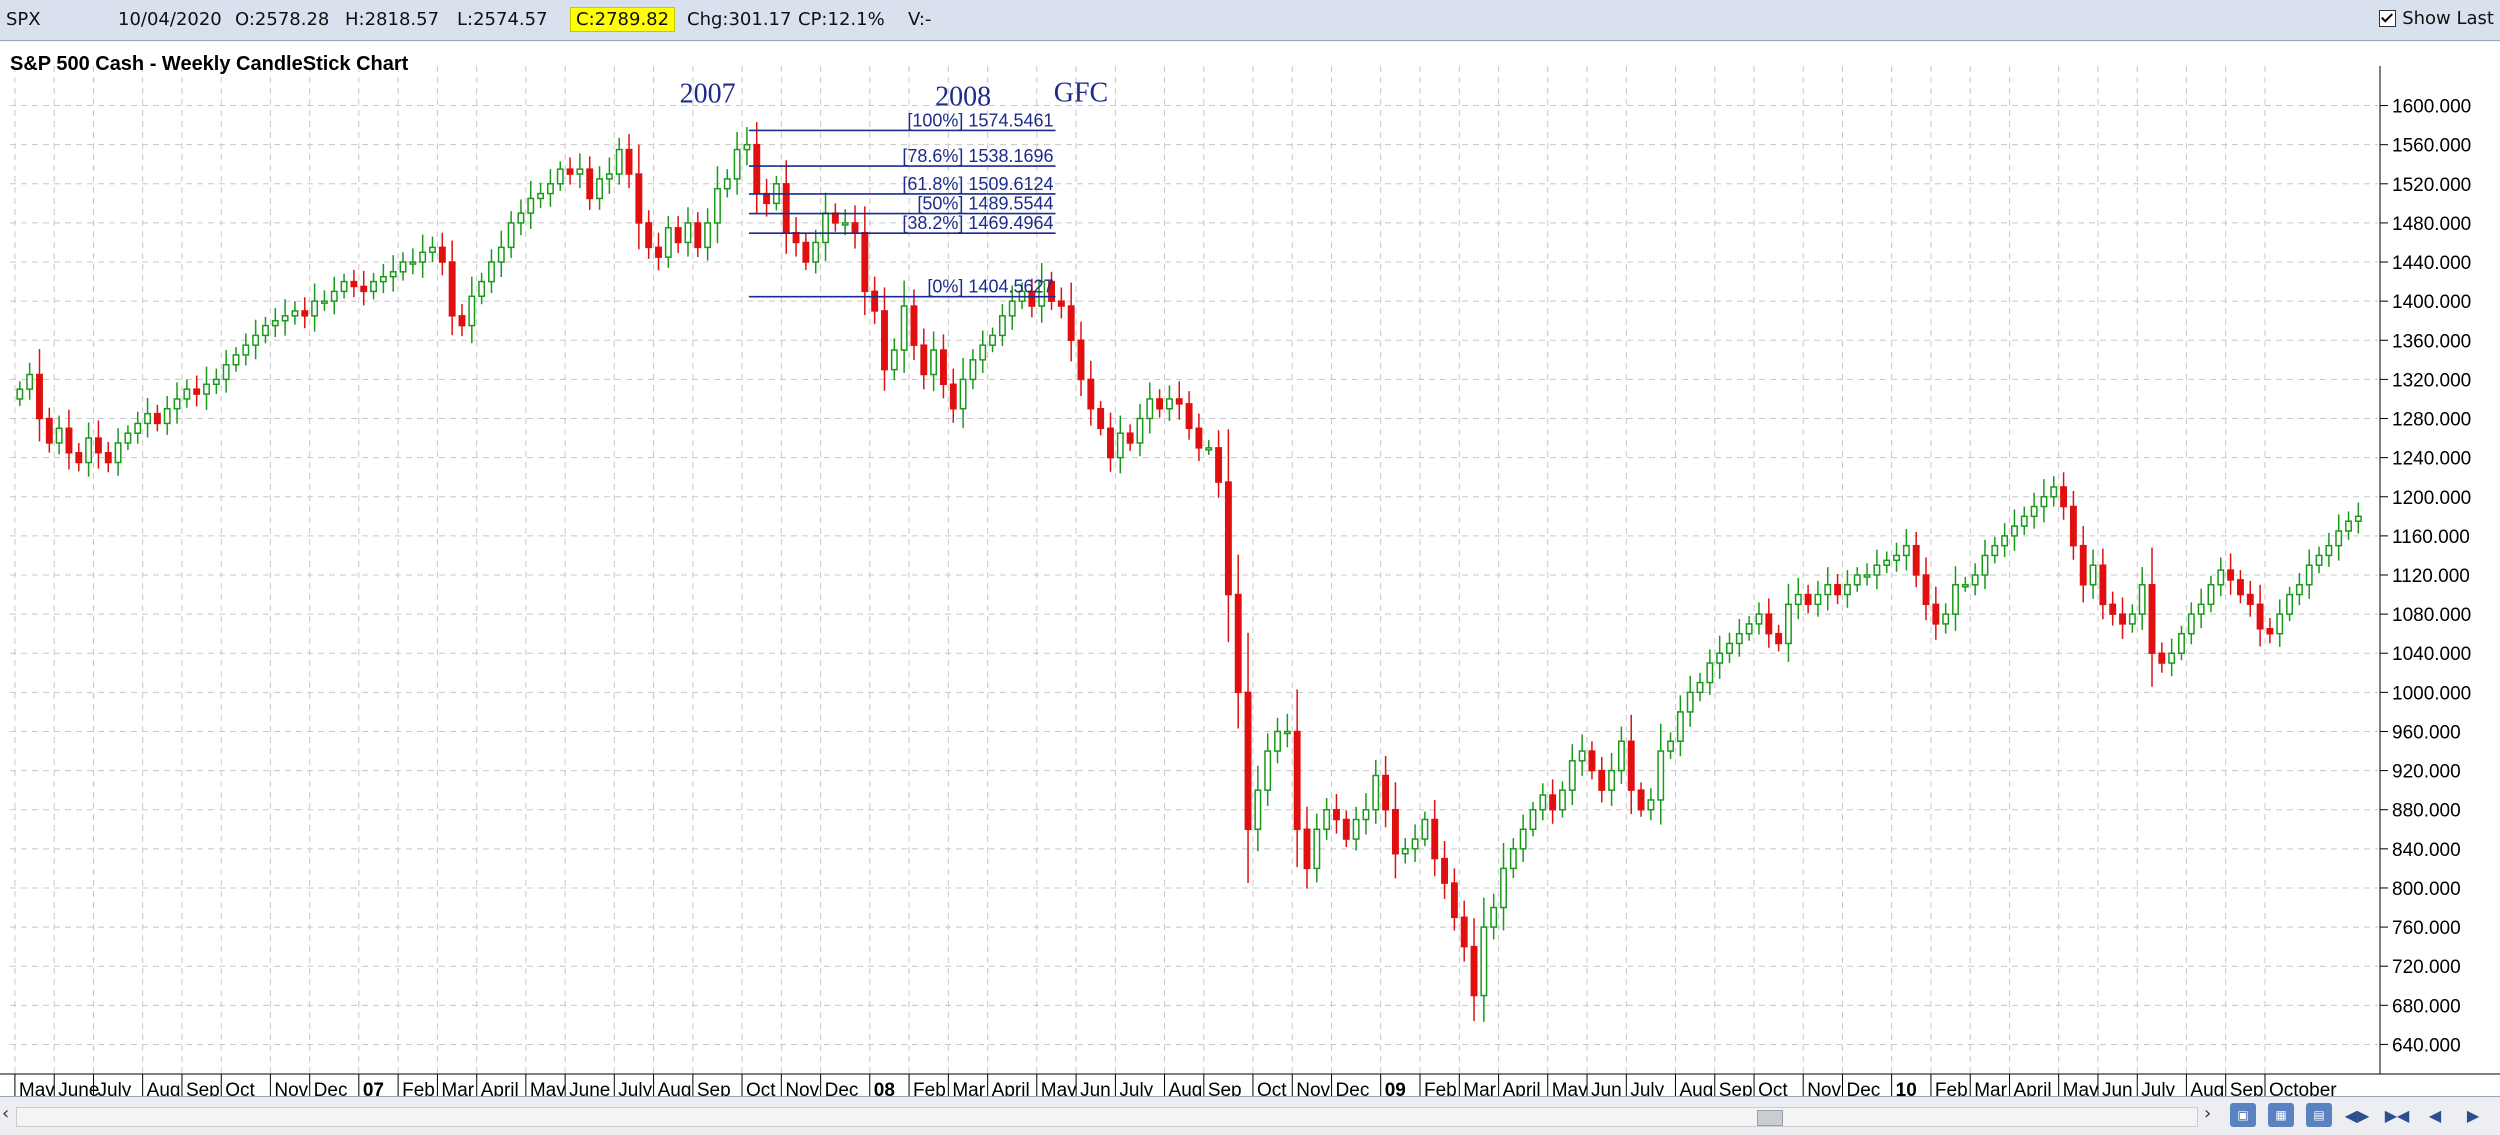  What do you see at coordinates (2473, 1115) in the screenshot?
I see `scroll-forward-icon: ▶` at bounding box center [2473, 1115].